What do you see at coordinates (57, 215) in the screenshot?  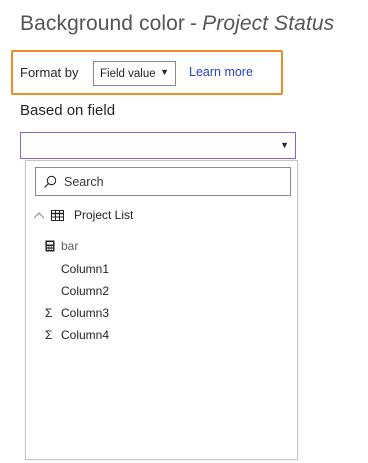 I see `table-icon` at bounding box center [57, 215].